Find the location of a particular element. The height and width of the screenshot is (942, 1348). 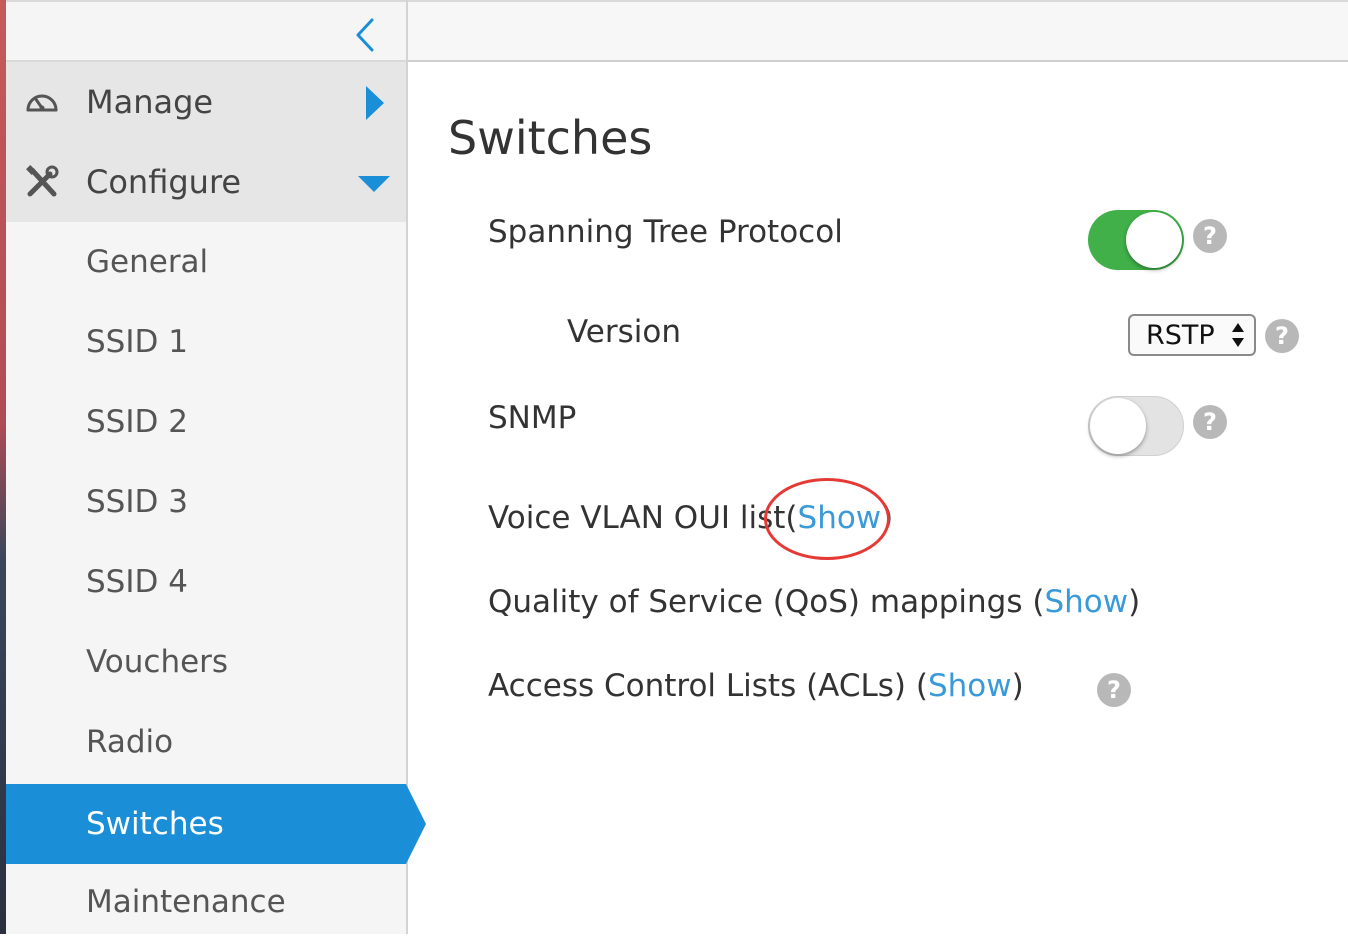

select-updown-icon is located at coordinates (1238, 335).